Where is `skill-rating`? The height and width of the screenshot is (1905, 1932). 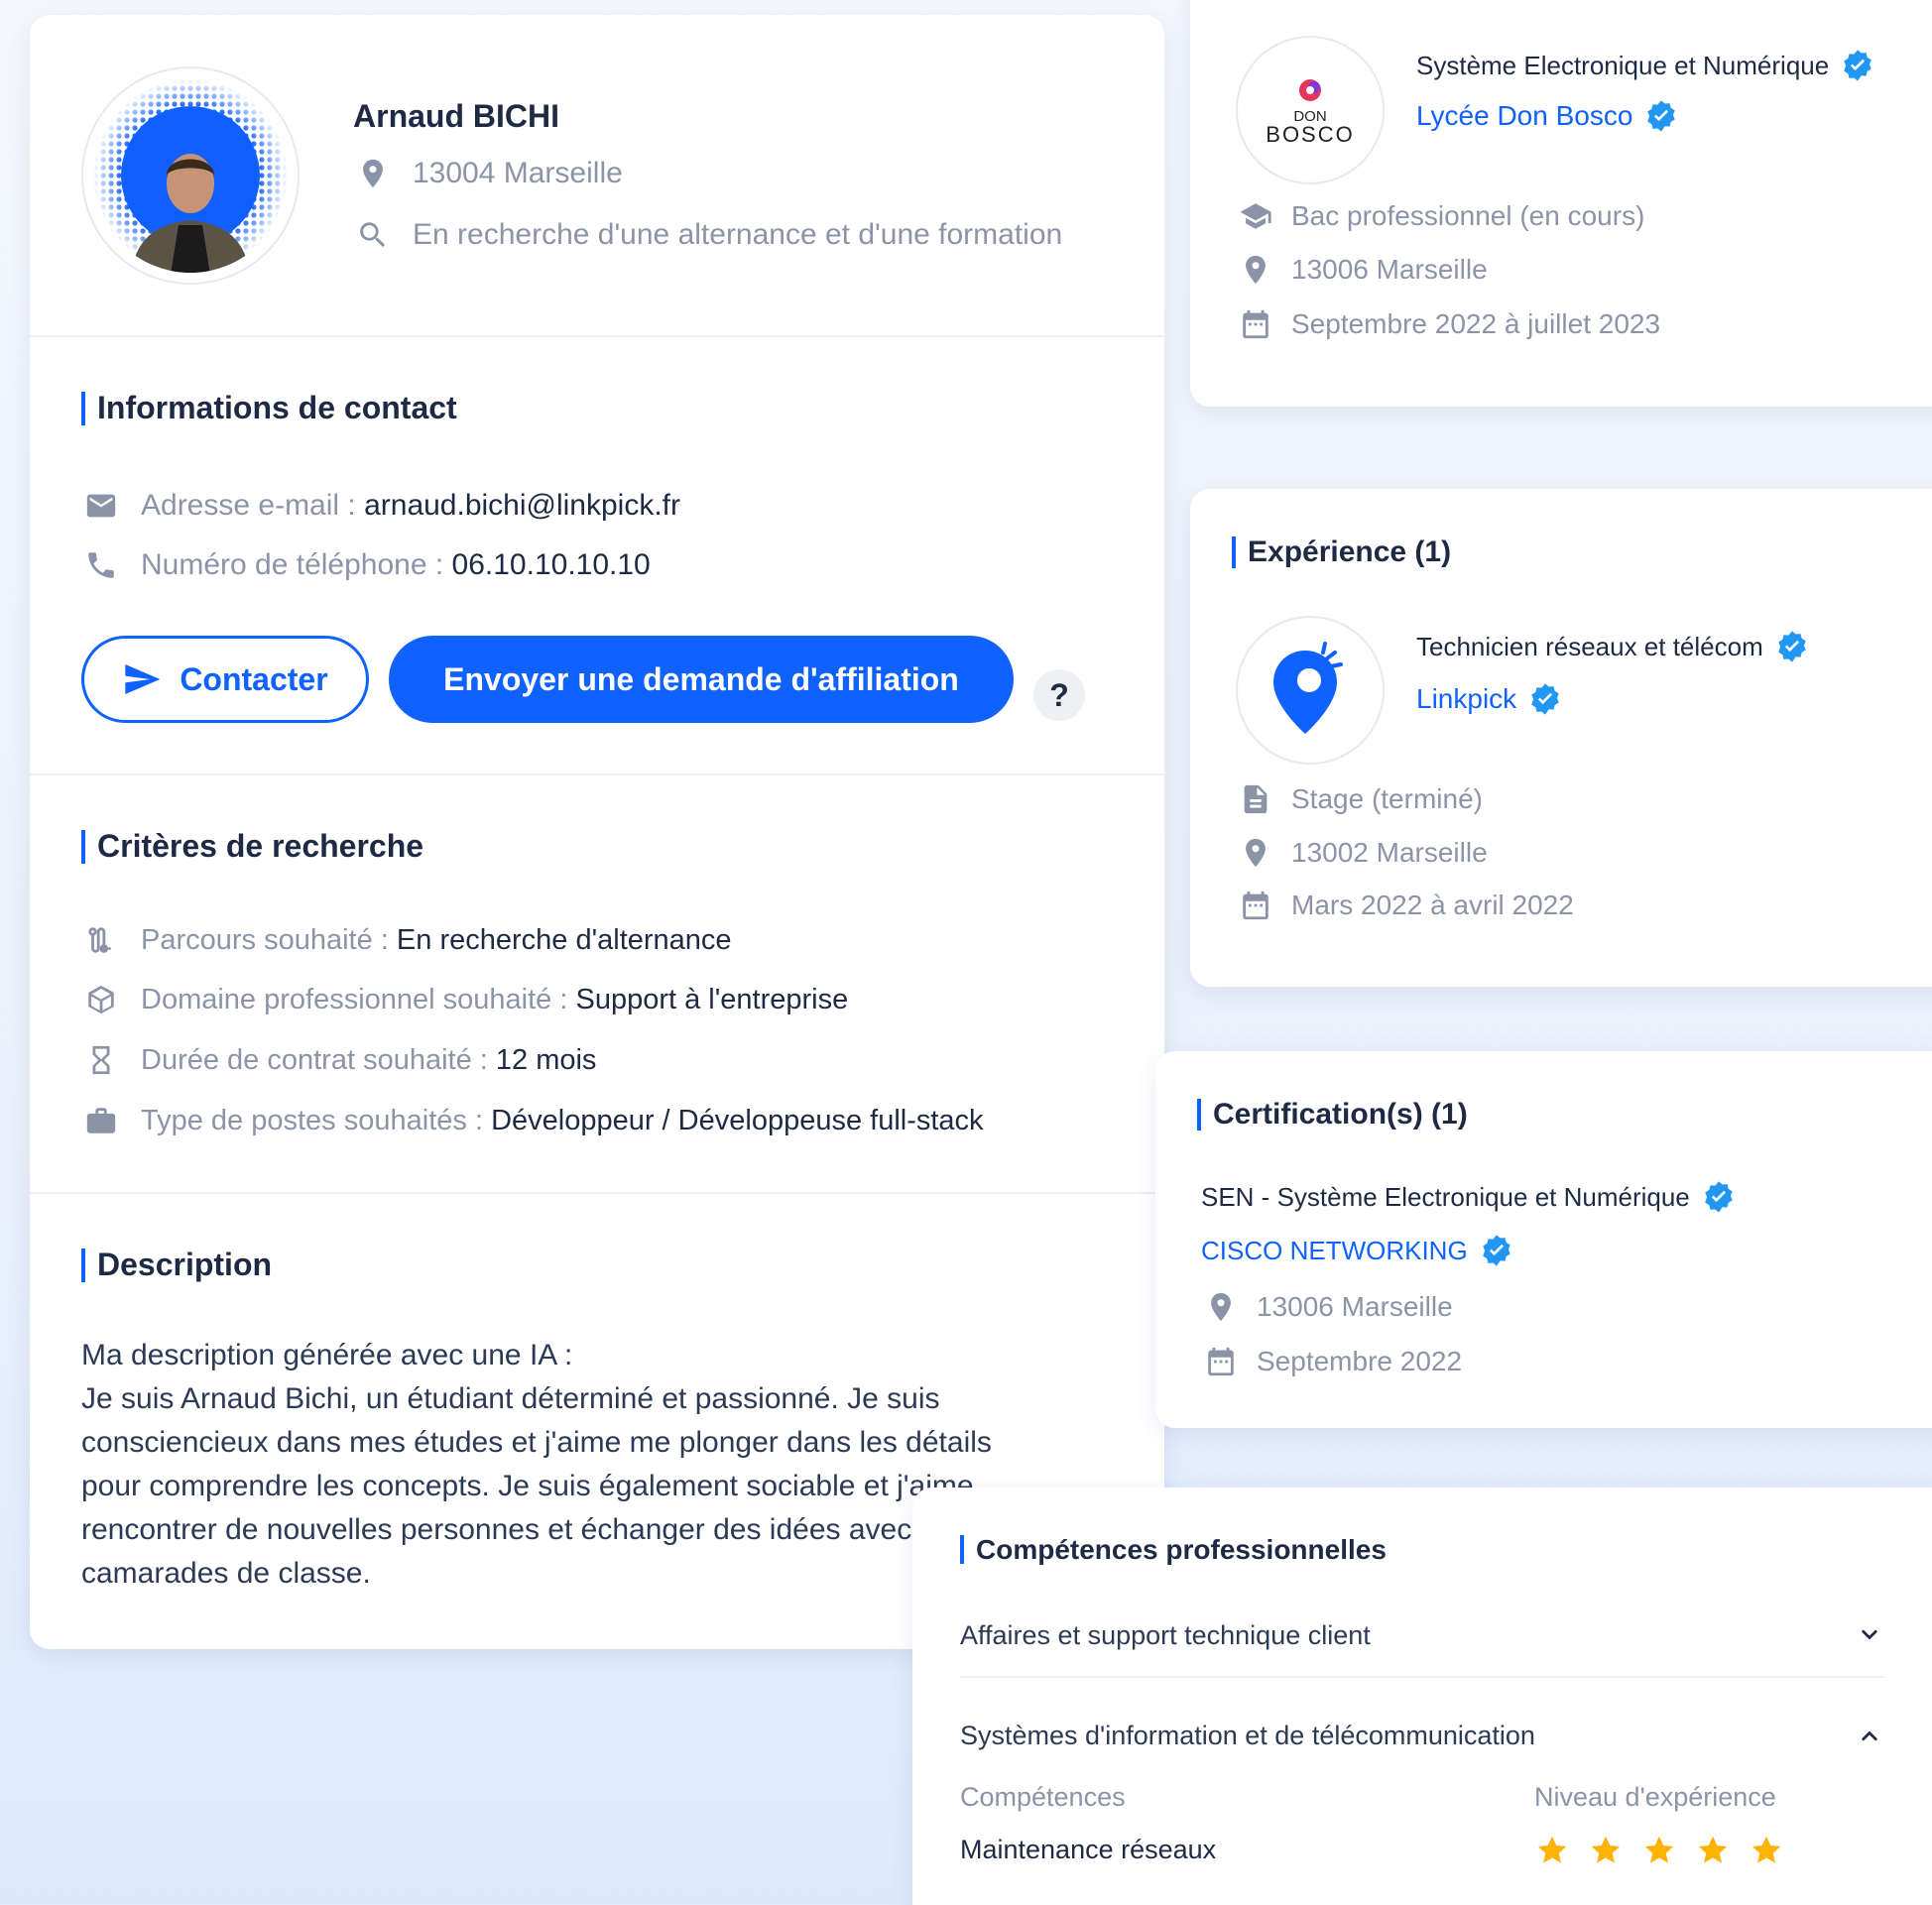
skill-rating is located at coordinates (1659, 1850).